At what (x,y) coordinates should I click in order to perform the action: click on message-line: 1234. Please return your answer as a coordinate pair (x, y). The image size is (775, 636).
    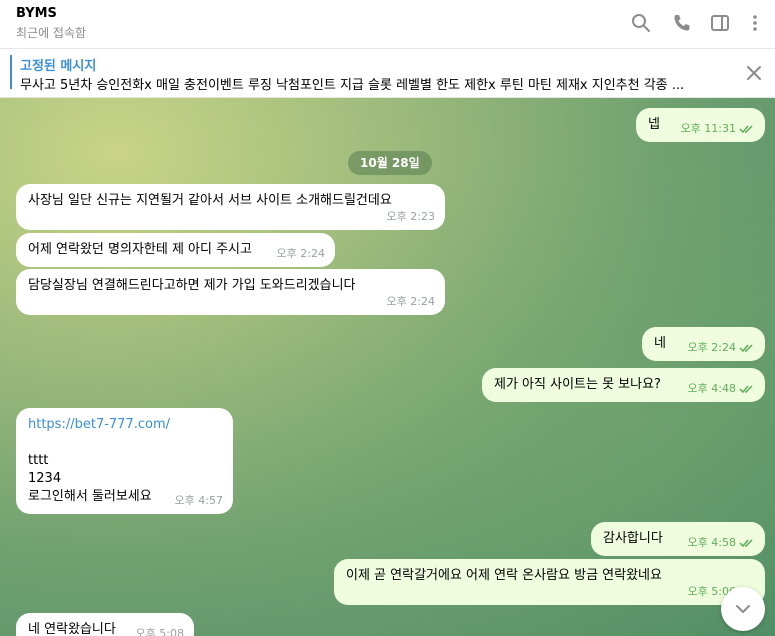
    Looking at the image, I should click on (45, 478).